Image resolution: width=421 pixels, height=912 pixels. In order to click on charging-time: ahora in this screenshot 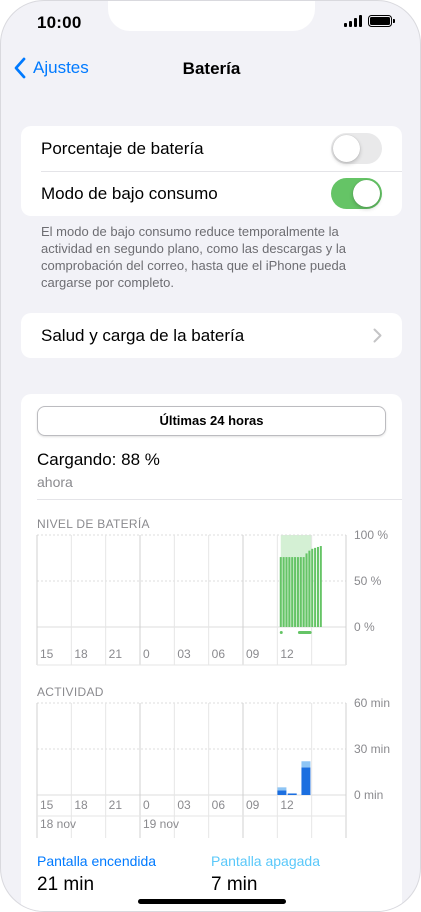, I will do `click(55, 482)`.